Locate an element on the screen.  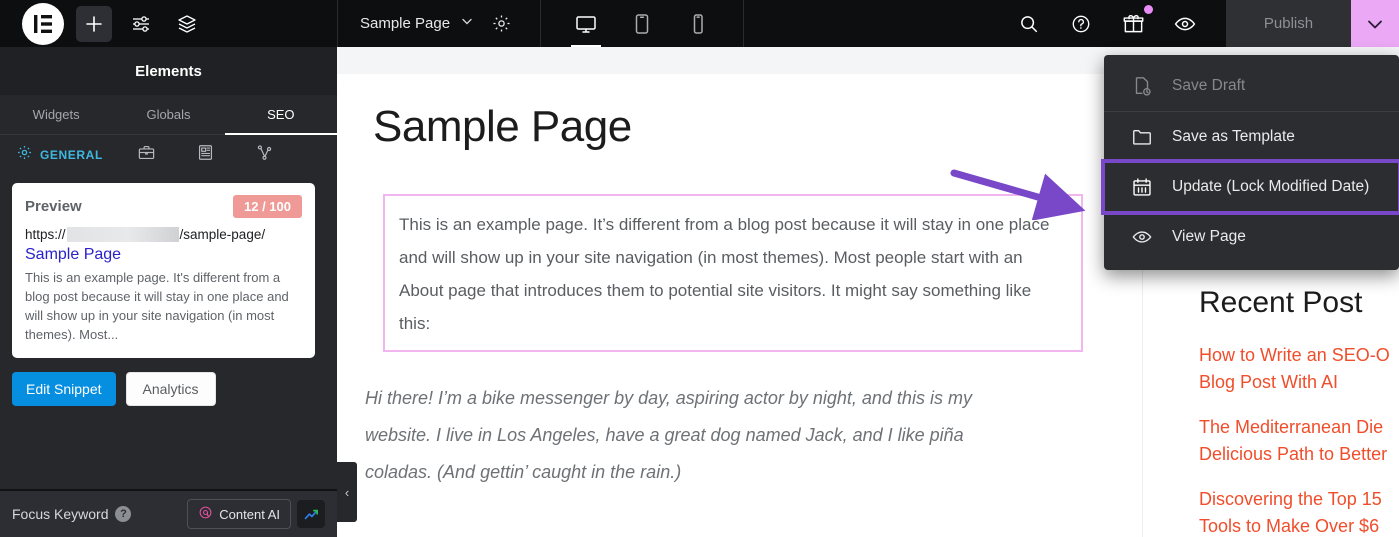
tab-seo: SEO is located at coordinates (281, 115).